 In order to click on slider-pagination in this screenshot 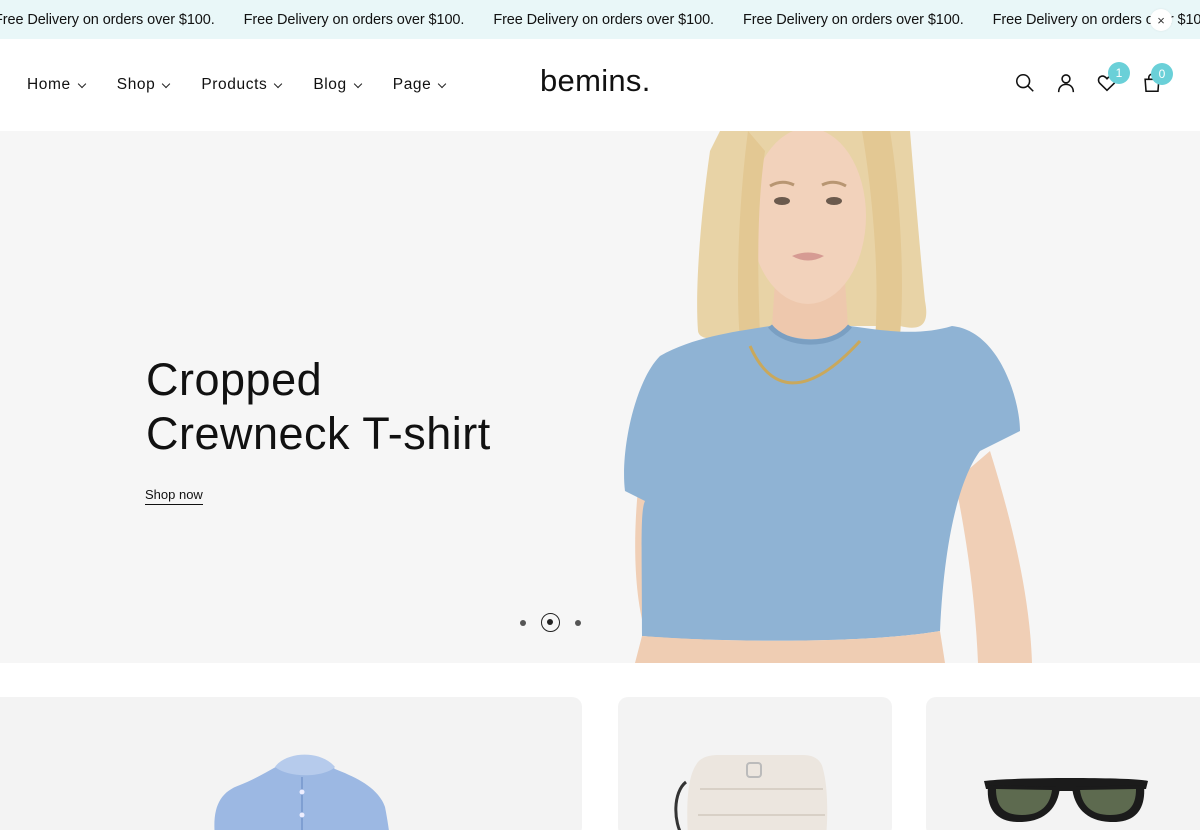, I will do `click(554, 623)`.